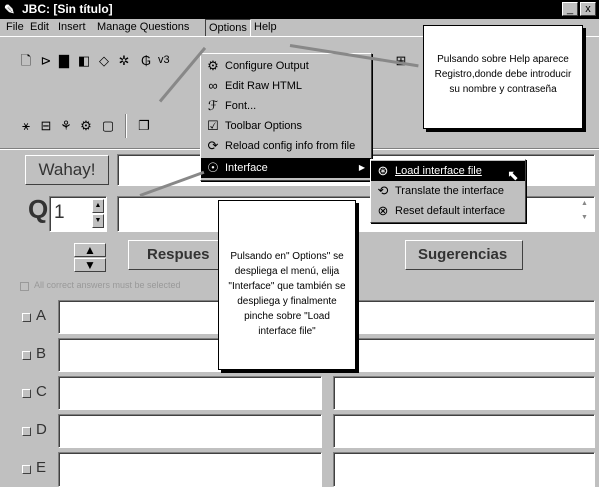 Image resolution: width=599 pixels, height=487 pixels. I want to click on open-icon: ⊳, so click(46, 61).